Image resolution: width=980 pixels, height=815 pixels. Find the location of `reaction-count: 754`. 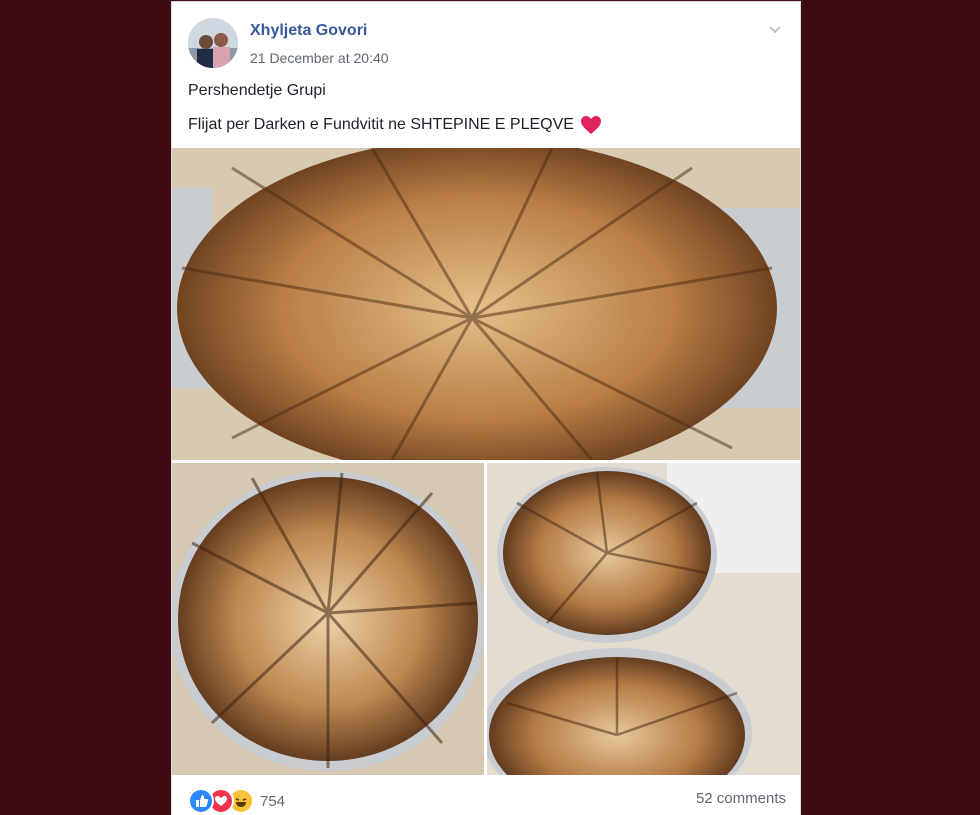

reaction-count: 754 is located at coordinates (273, 801).